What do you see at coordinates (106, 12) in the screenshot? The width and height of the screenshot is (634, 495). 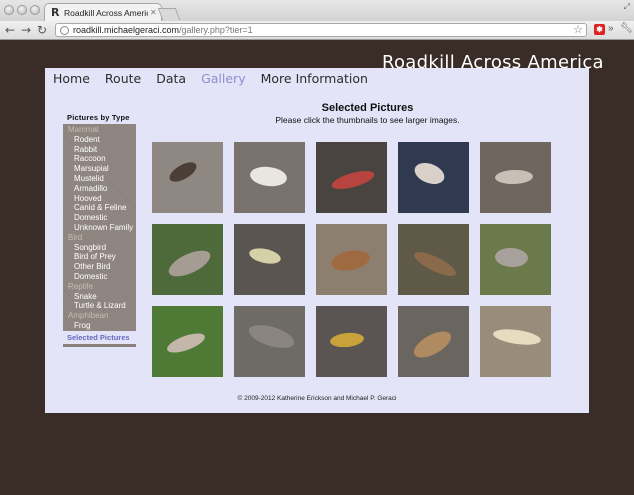 I see `tab-title: Roadkill Across America - G` at bounding box center [106, 12].